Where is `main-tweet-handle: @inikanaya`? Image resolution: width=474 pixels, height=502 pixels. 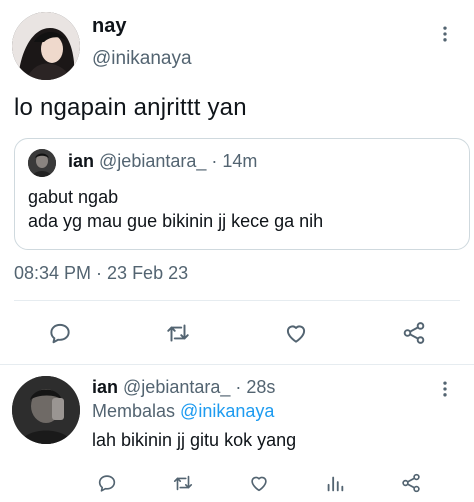 main-tweet-handle: @inikanaya is located at coordinates (142, 59).